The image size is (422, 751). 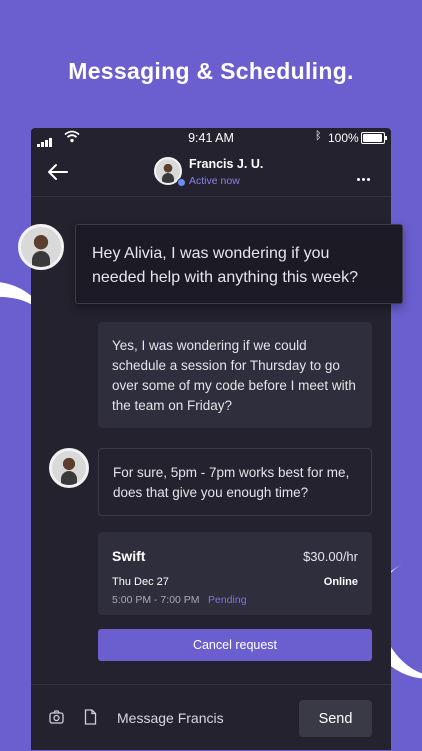 What do you see at coordinates (129, 556) in the screenshot?
I see `booking-subject: Swift` at bounding box center [129, 556].